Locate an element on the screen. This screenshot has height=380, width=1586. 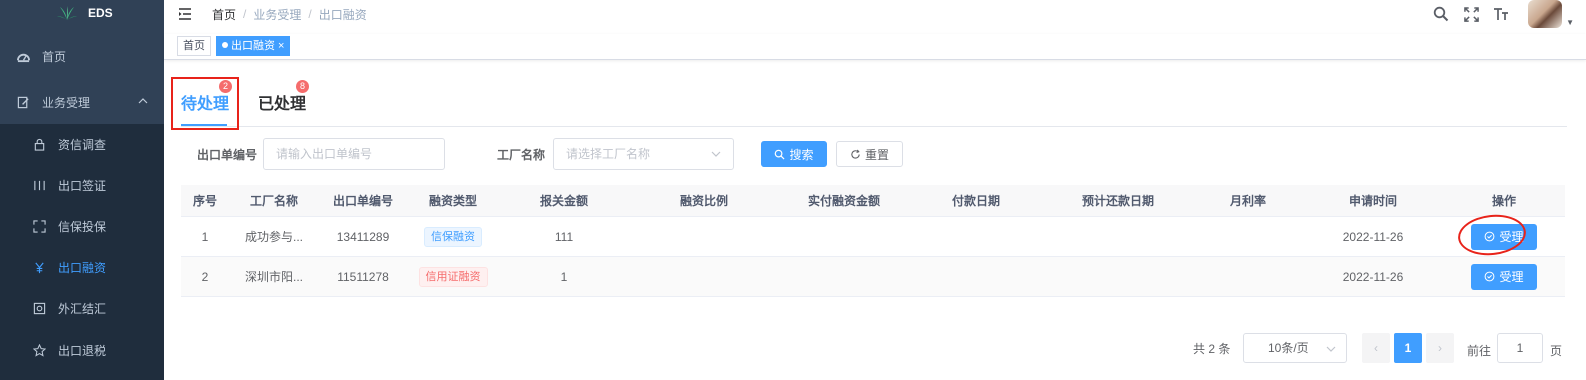
export-no-label: 出口单编号 is located at coordinates (227, 155).